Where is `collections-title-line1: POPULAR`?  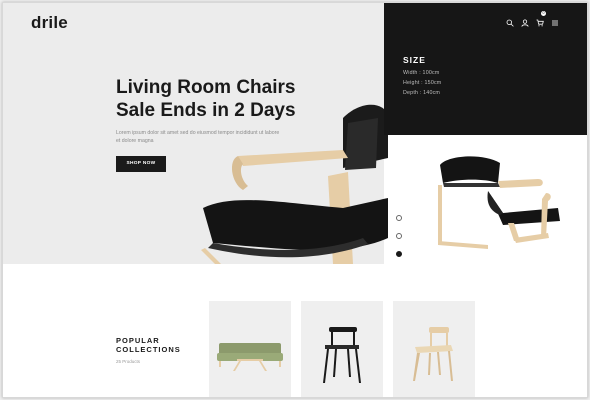 collections-title-line1: POPULAR is located at coordinates (138, 340).